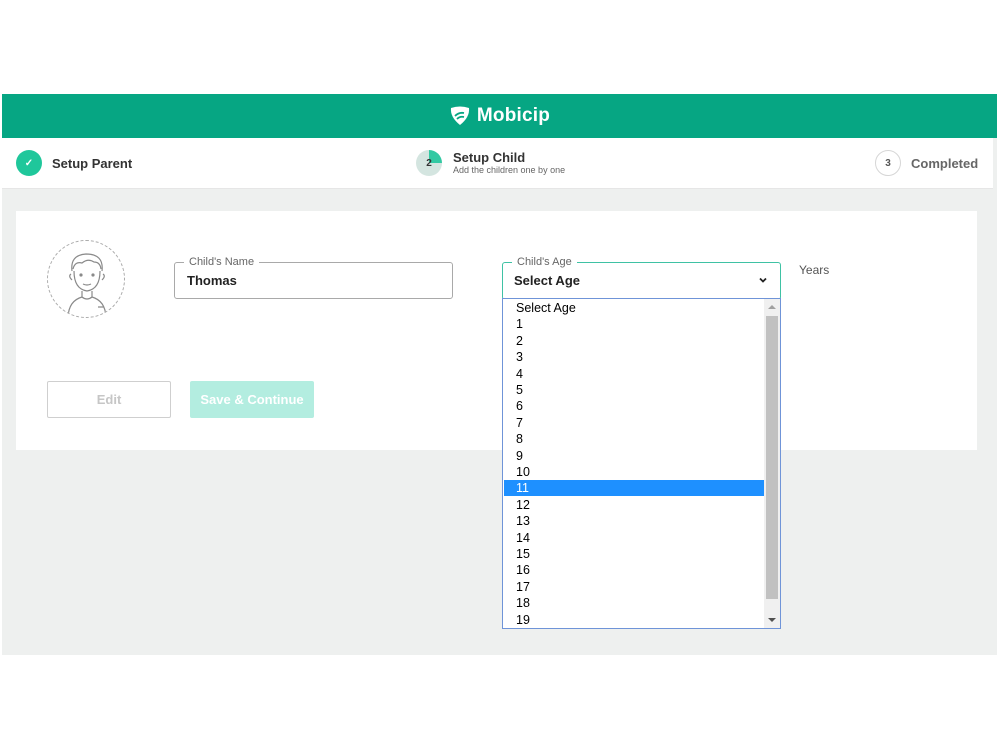 This screenshot has height=750, width=1000. Describe the element at coordinates (772, 457) in the screenshot. I see `scrollbar-thumb` at that location.